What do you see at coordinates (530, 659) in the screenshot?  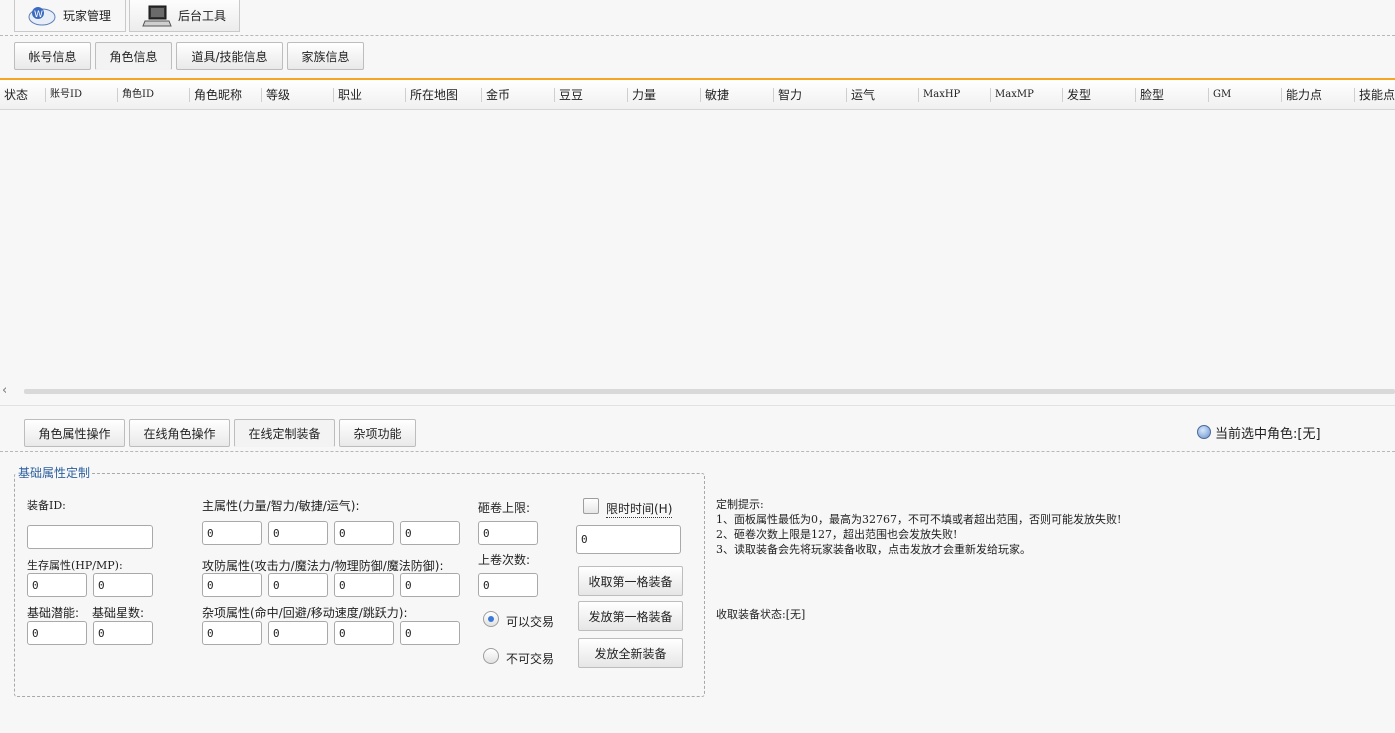 I see `untradable-label: 不可交易` at bounding box center [530, 659].